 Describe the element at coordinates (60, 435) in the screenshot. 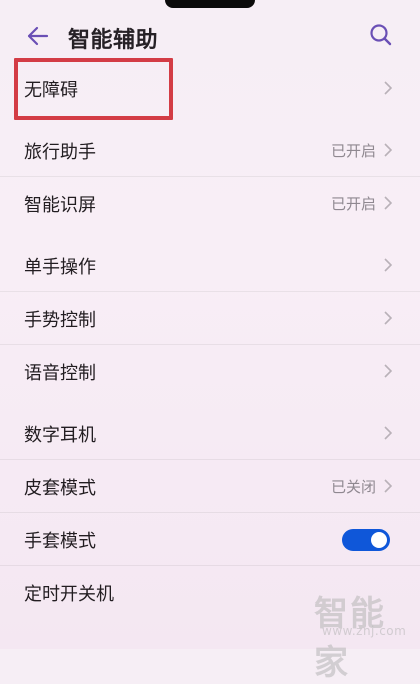

I see `menu-item-label: 数字耳机` at that location.